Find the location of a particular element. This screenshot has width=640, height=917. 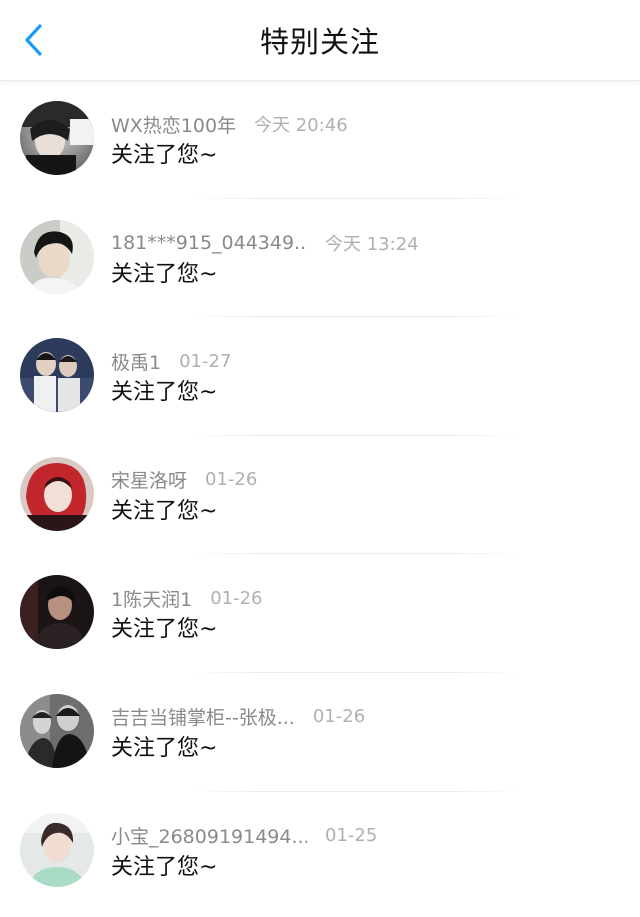

timestamp: 今天 13:24 is located at coordinates (372, 244).